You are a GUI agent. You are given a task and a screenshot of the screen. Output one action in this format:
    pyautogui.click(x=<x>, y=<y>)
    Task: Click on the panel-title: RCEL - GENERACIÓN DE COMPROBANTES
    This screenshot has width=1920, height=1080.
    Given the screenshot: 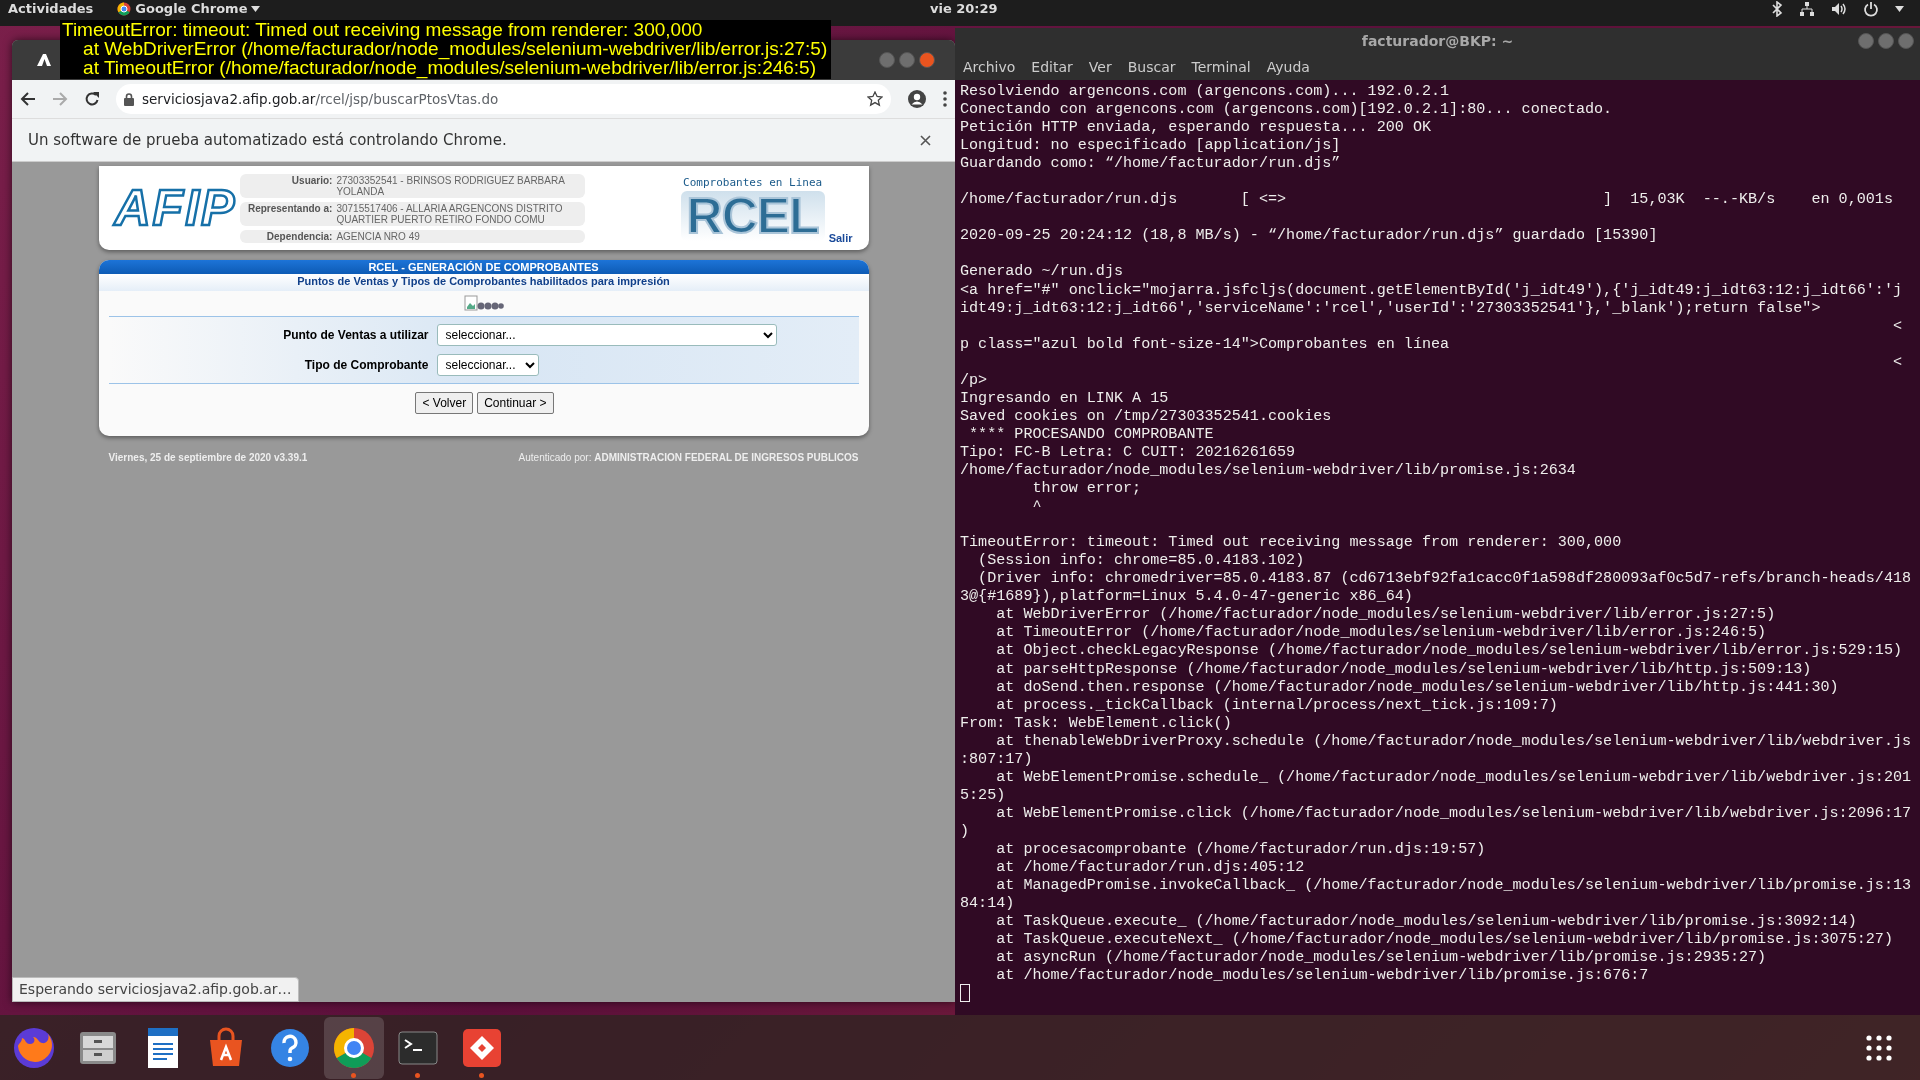 What is the action you would take?
    pyautogui.click(x=483, y=267)
    